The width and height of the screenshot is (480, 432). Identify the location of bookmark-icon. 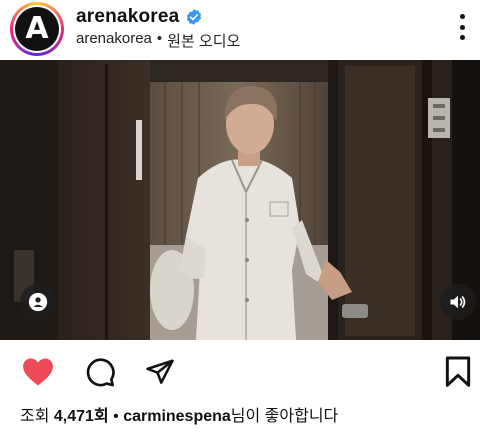
(458, 371).